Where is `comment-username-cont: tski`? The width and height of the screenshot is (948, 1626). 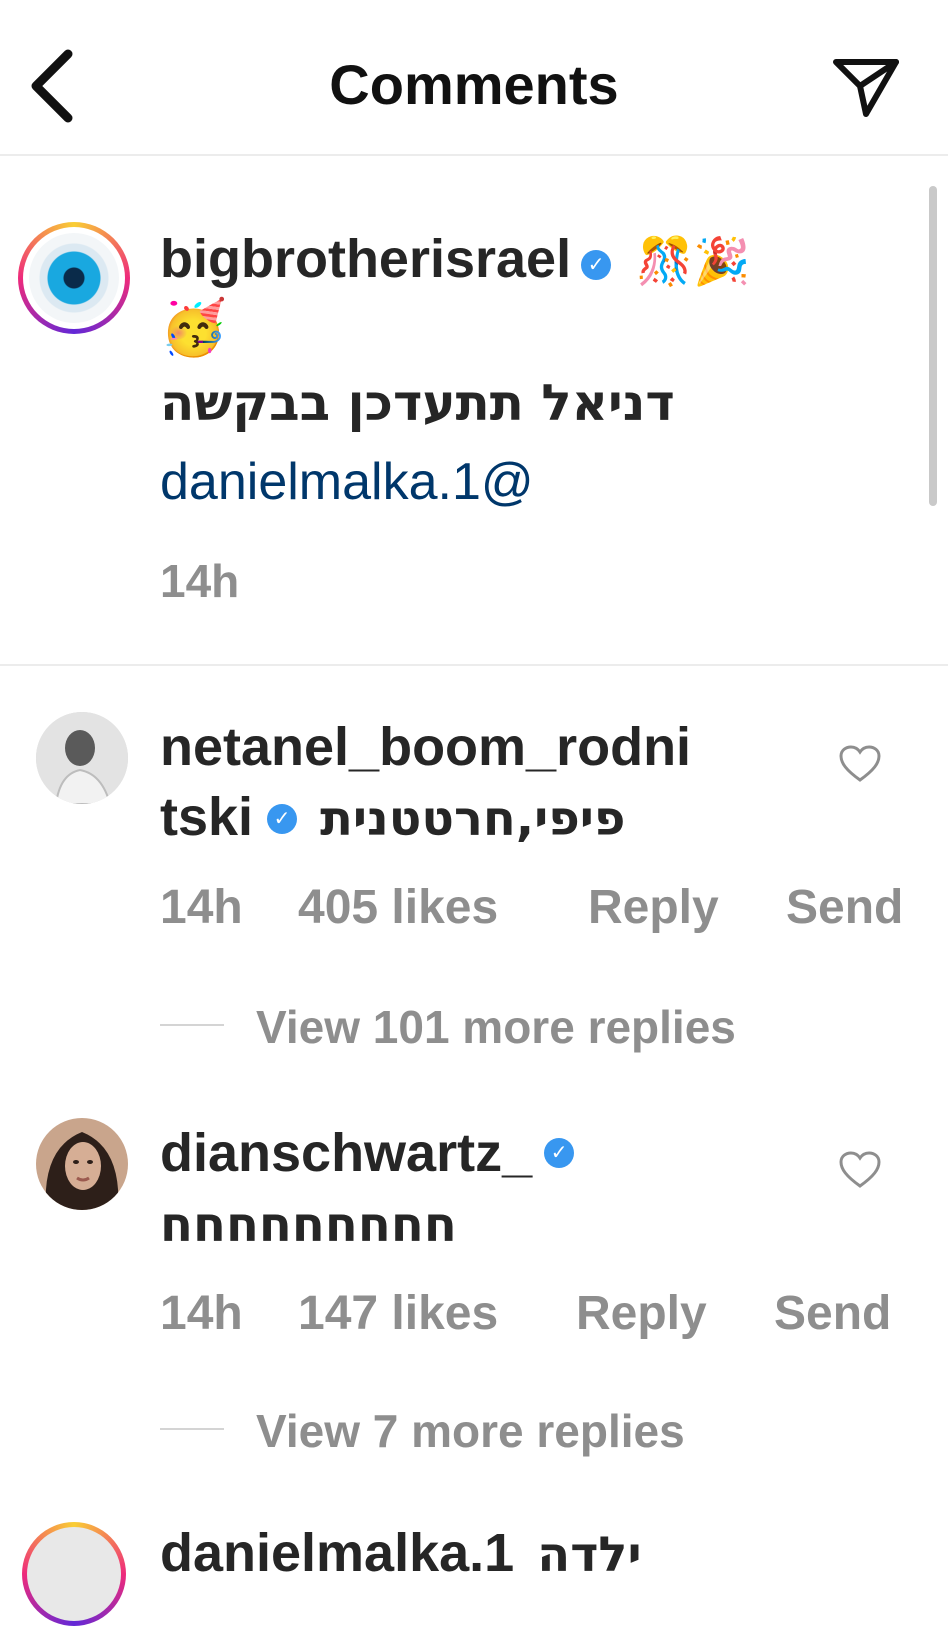
comment-username-cont: tski is located at coordinates (206, 817).